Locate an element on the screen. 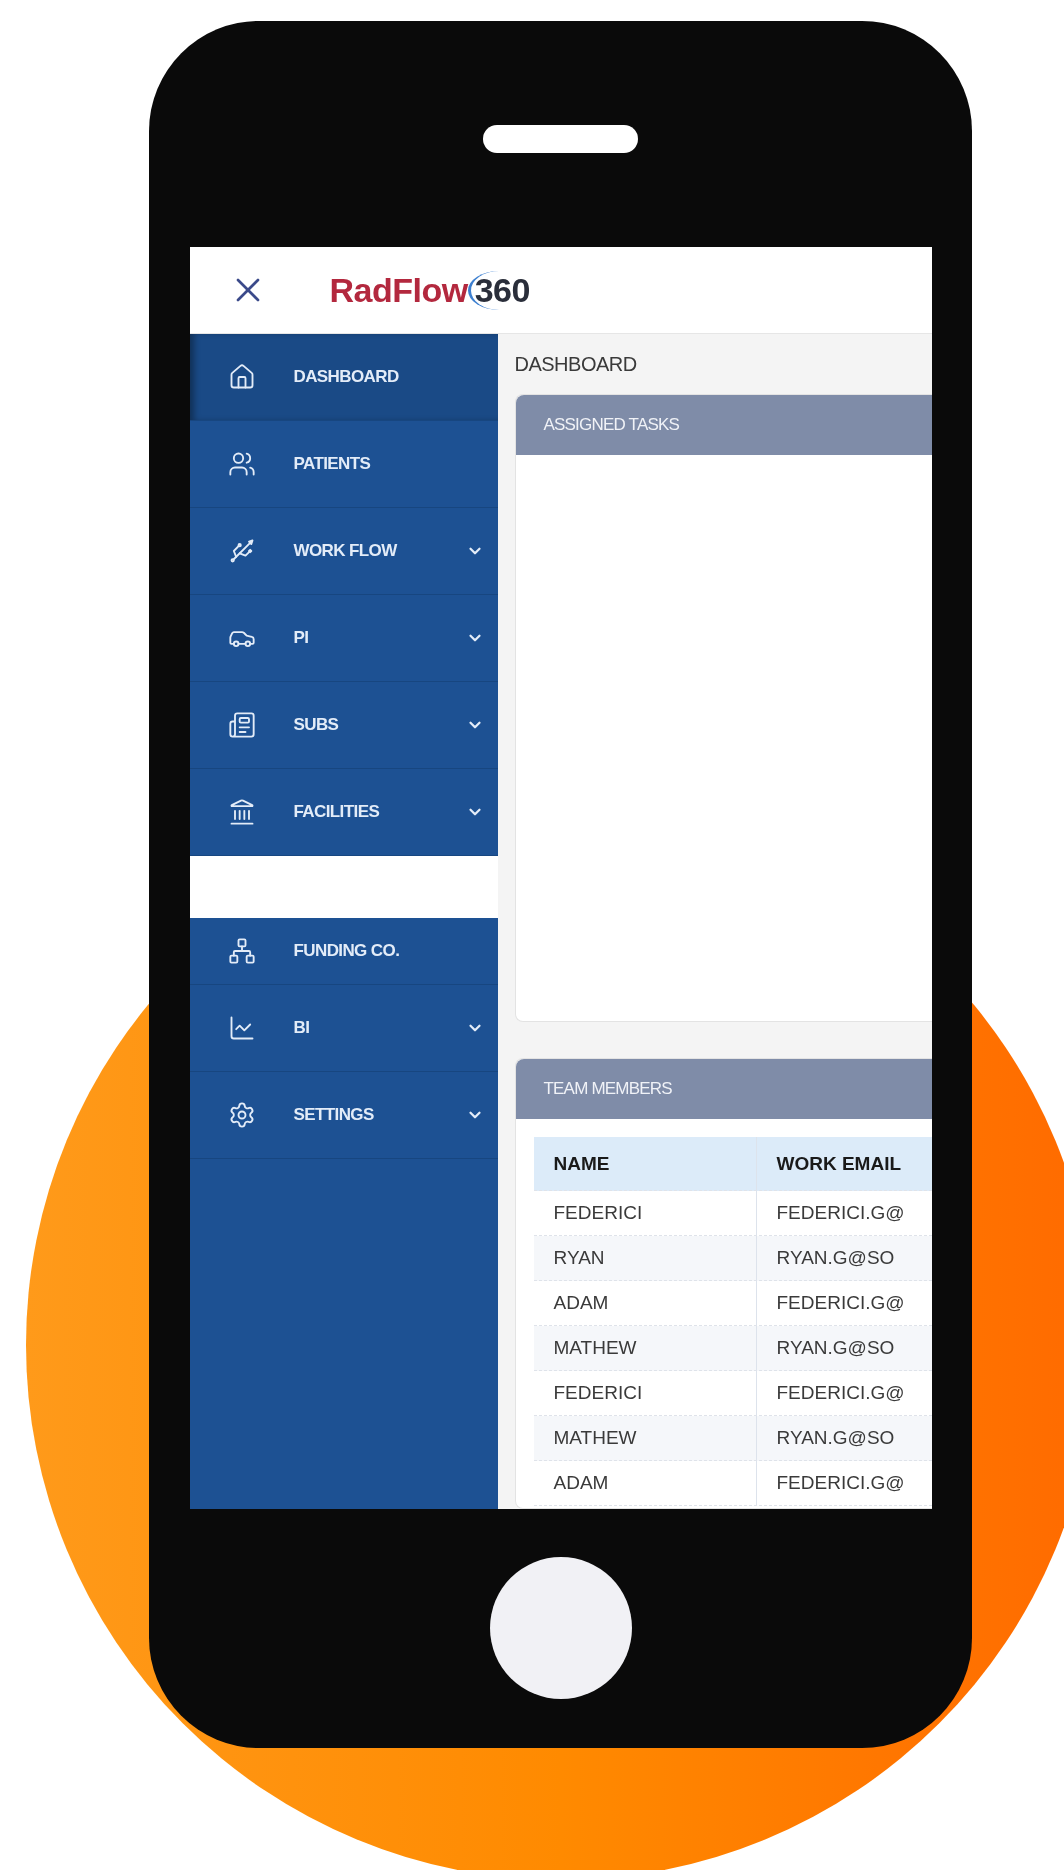 The width and height of the screenshot is (1064, 1870). logo: RadFlow 360 is located at coordinates (429, 290).